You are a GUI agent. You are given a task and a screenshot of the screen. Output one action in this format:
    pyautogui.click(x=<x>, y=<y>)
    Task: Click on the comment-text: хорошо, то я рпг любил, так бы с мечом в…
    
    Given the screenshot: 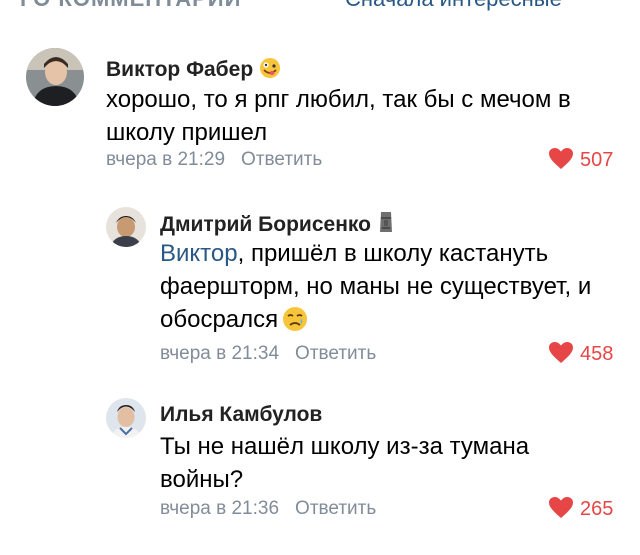 What is the action you would take?
    pyautogui.click(x=338, y=116)
    